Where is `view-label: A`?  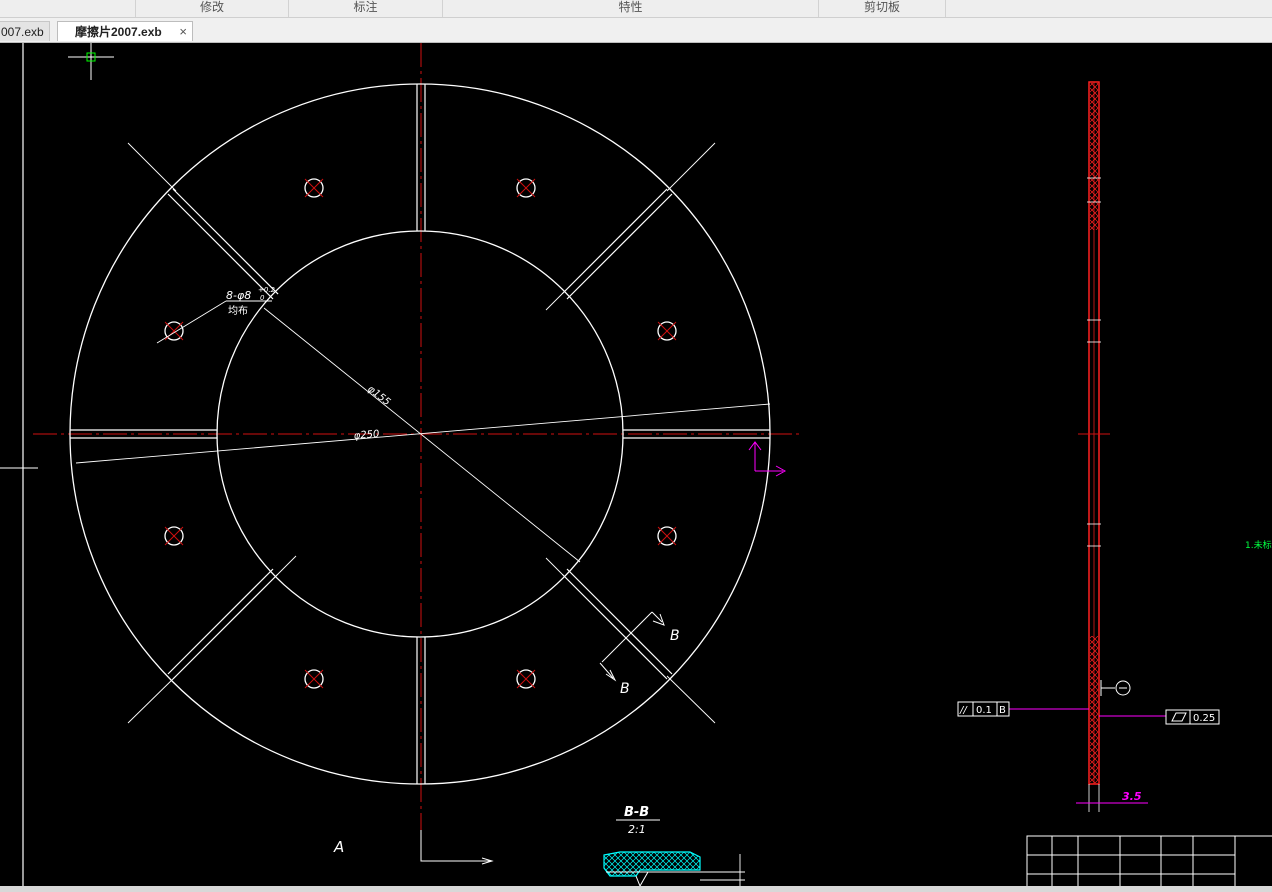 view-label: A is located at coordinates (338, 847).